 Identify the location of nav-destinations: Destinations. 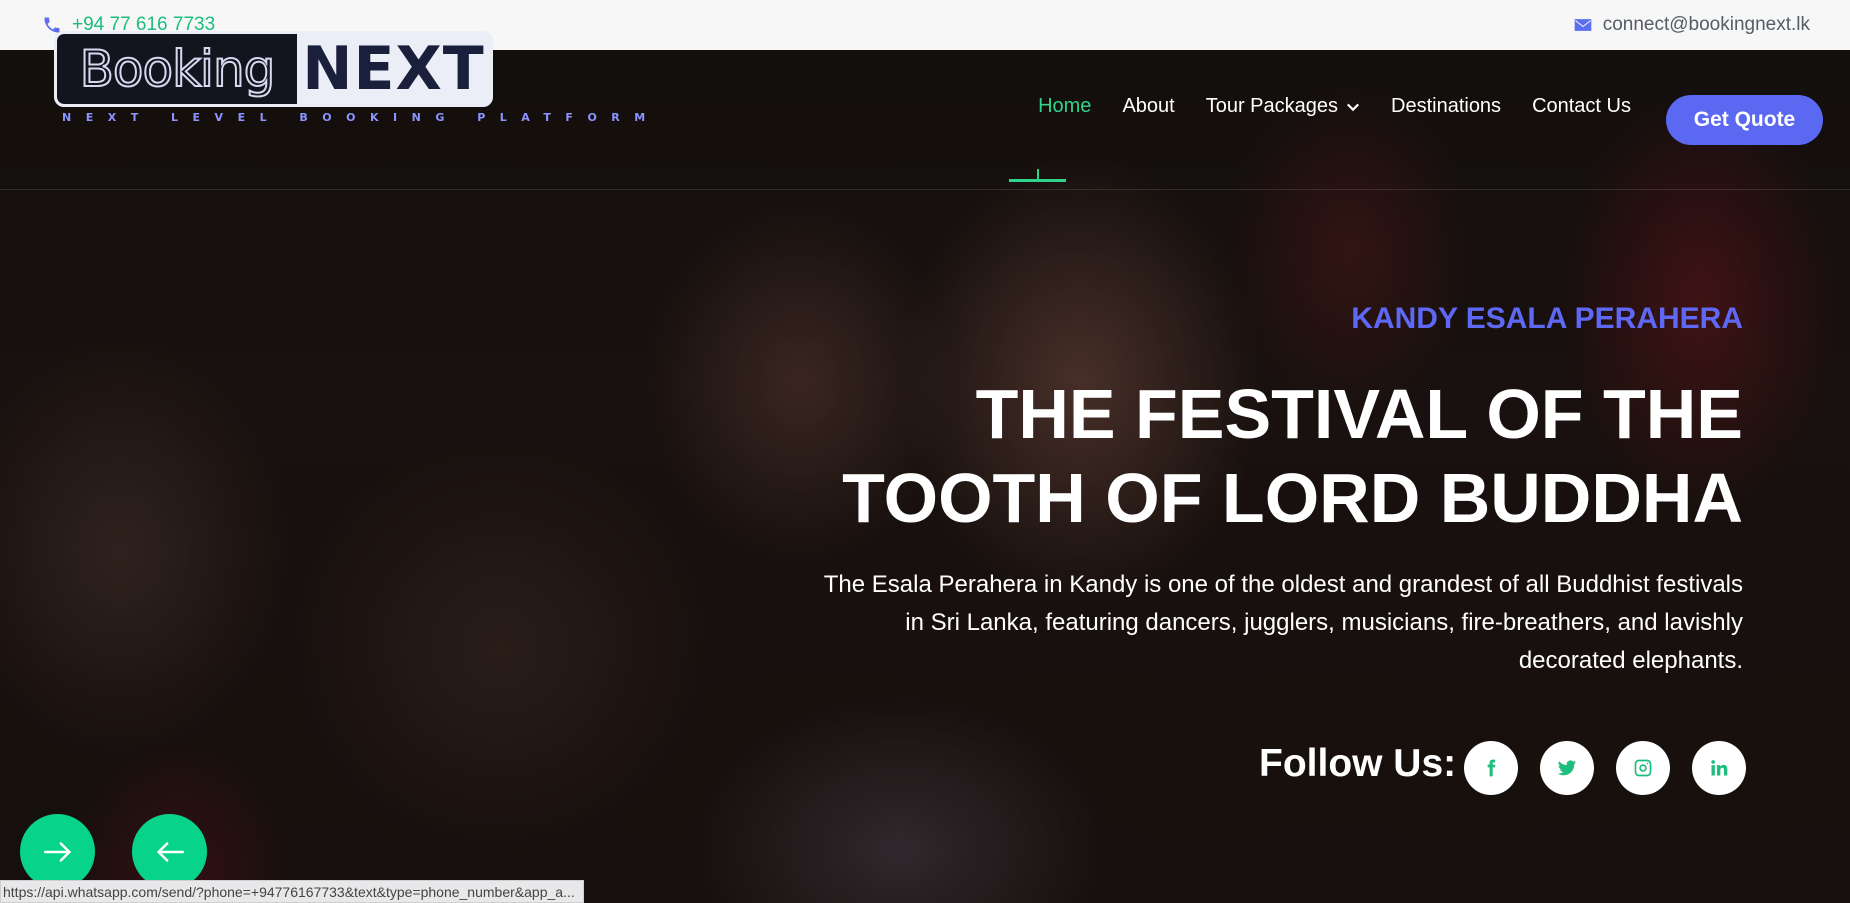
(1446, 106).